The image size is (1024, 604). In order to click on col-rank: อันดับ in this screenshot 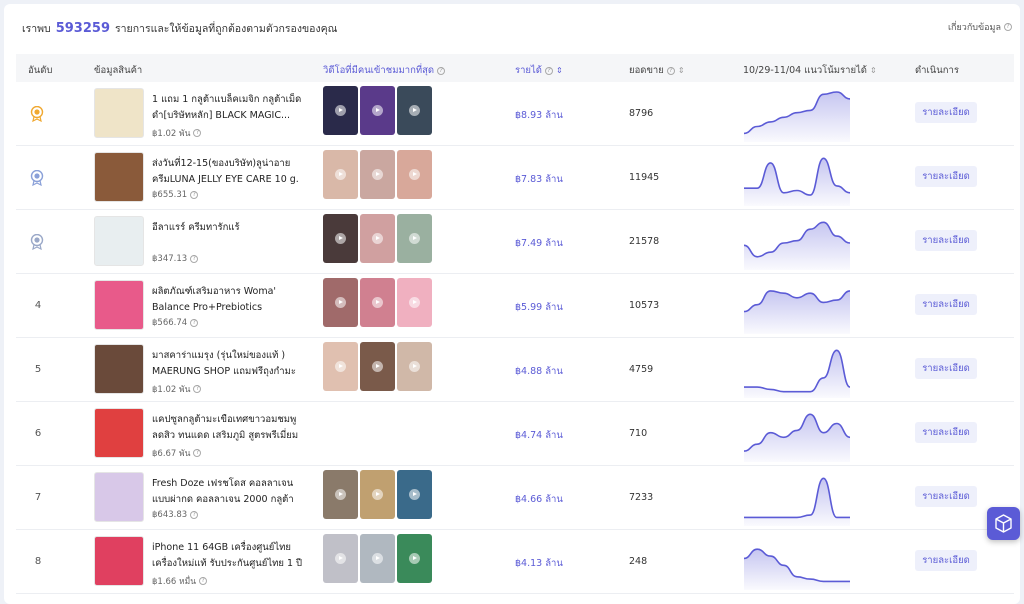, I will do `click(40, 70)`.